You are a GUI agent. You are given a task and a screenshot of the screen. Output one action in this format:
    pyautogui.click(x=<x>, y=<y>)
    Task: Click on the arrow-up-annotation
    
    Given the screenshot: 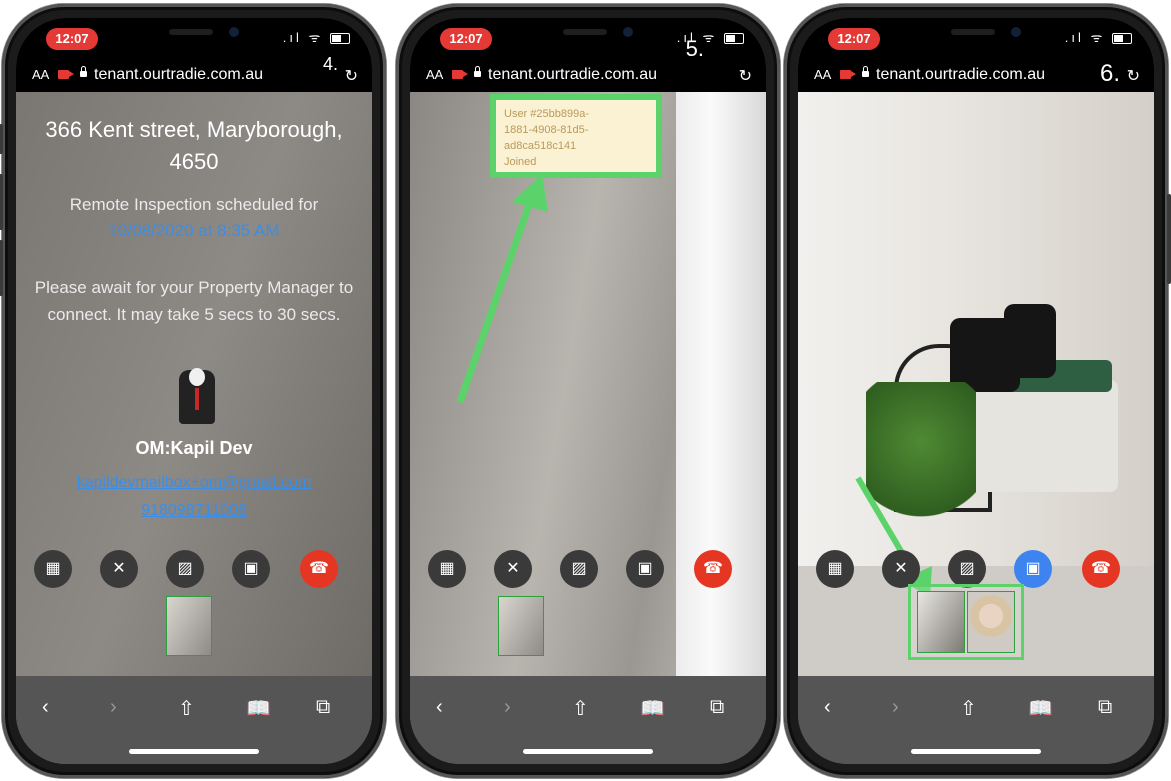 What is the action you would take?
    pyautogui.click(x=502, y=289)
    